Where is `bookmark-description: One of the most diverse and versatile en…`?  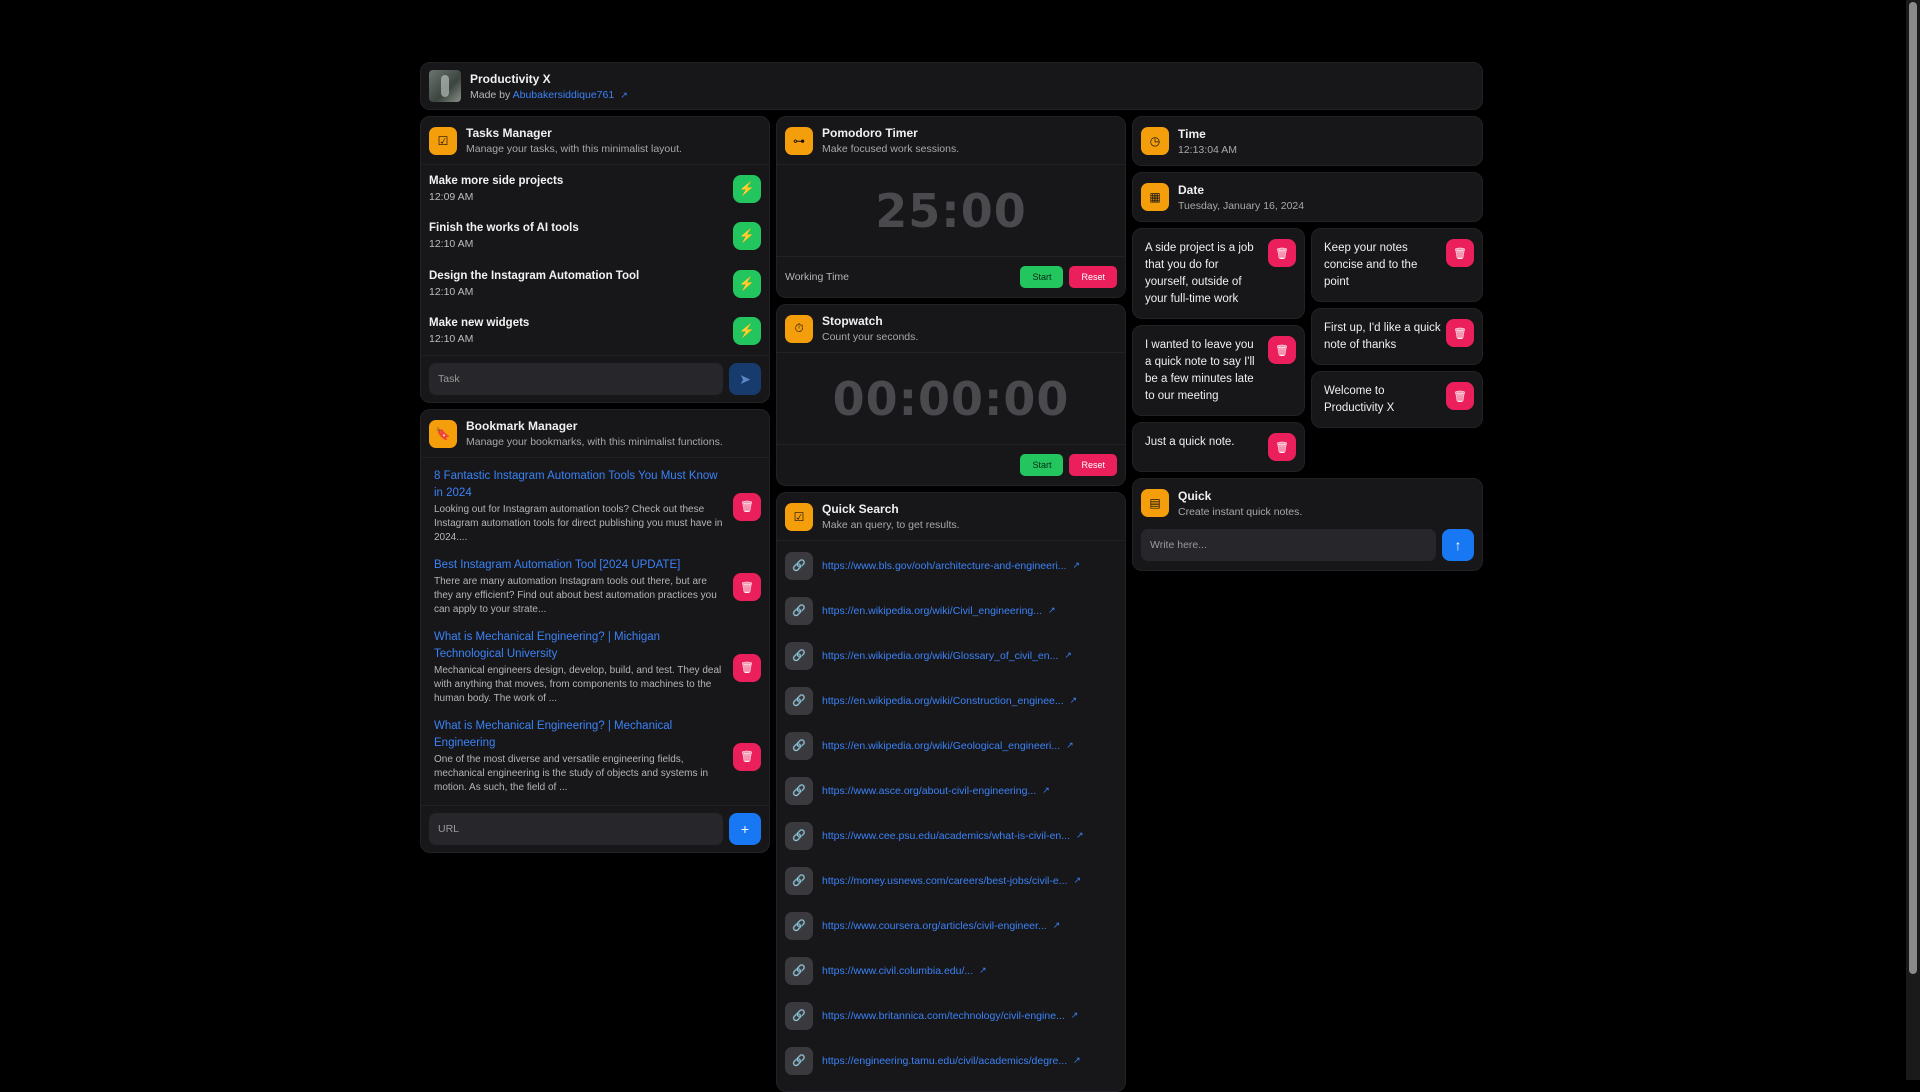 bookmark-description: One of the most diverse and versatile en… is located at coordinates (578, 774).